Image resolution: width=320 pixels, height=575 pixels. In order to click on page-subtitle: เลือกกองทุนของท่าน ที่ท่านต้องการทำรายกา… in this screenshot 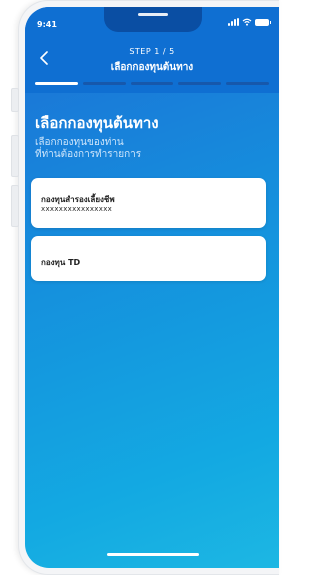, I will do `click(135, 149)`.